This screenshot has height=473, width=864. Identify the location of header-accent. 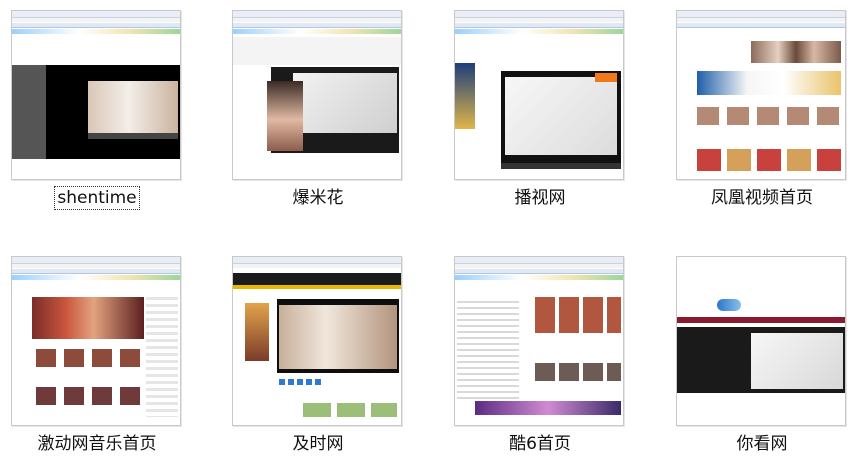
(317, 287).